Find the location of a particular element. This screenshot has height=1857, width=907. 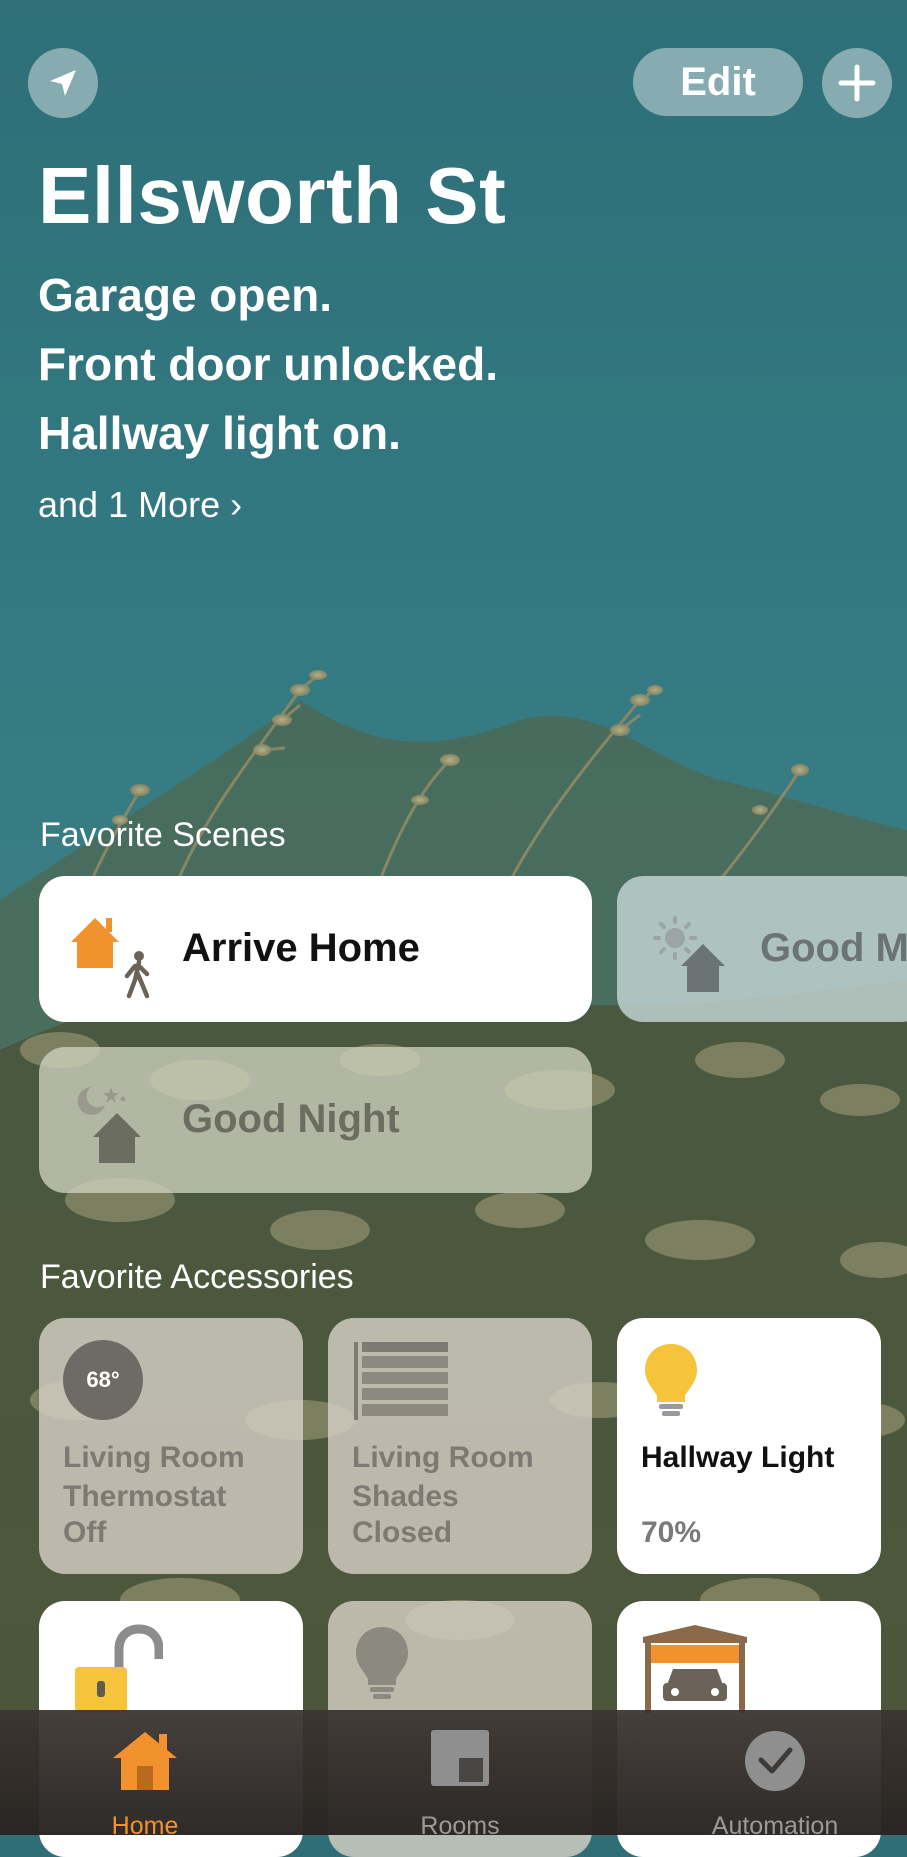

favorite-scenes-label: Favorite Scenes is located at coordinates (163, 835).